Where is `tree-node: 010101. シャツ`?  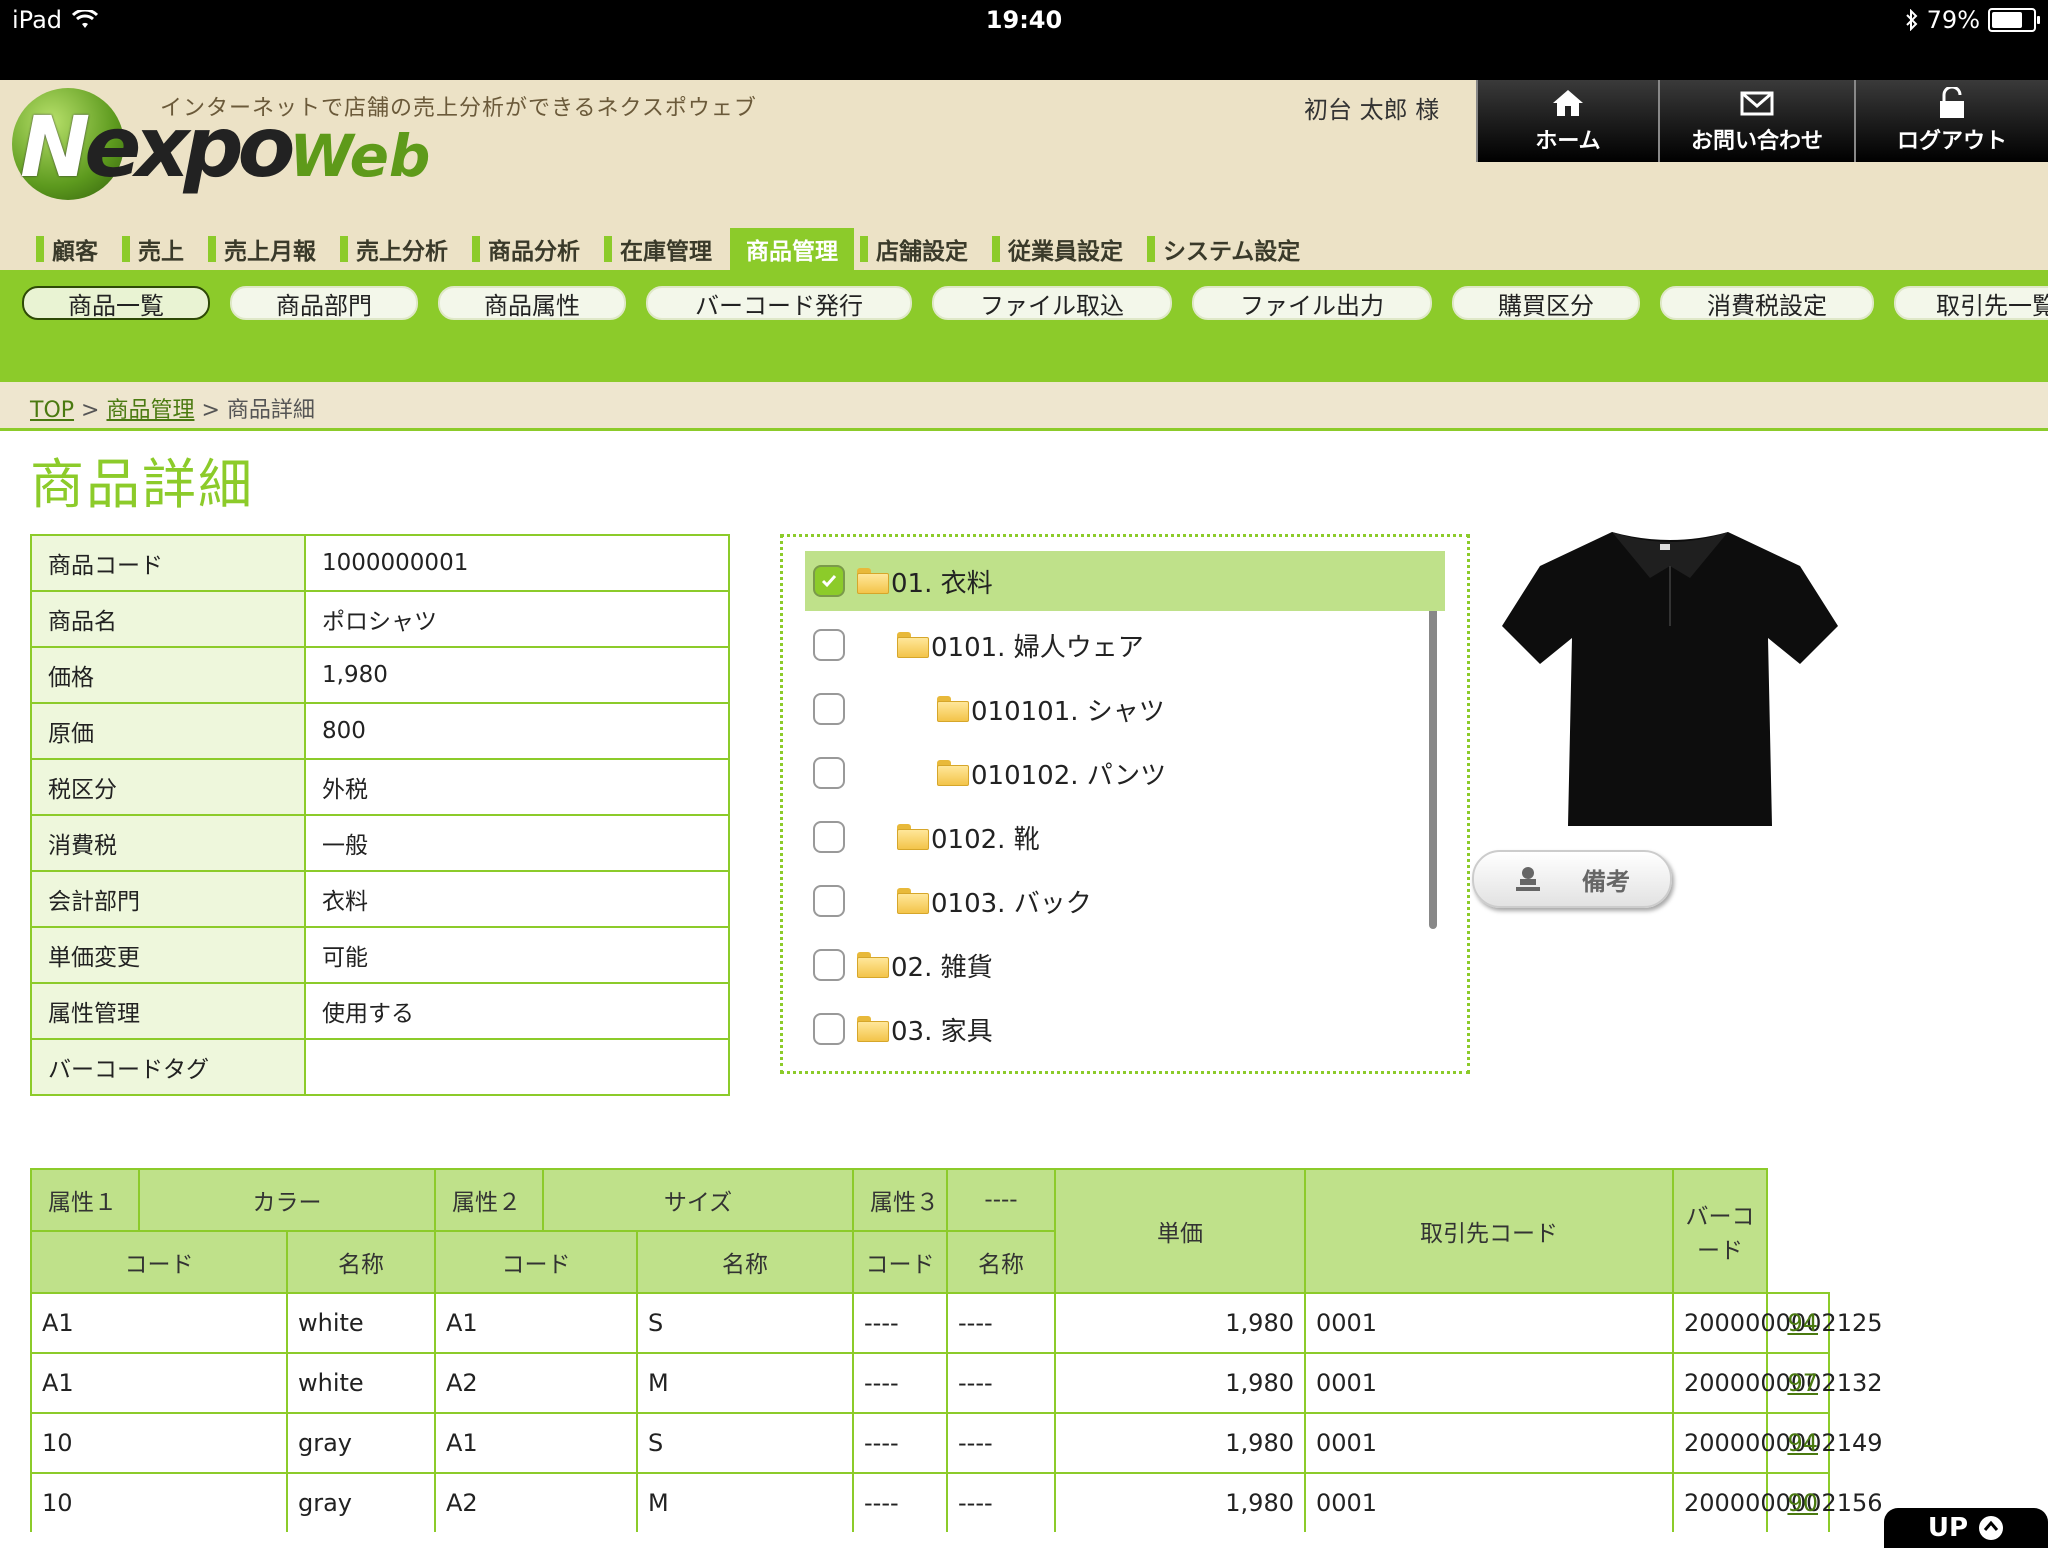
tree-node: 010101. シャツ is located at coordinates (985, 709).